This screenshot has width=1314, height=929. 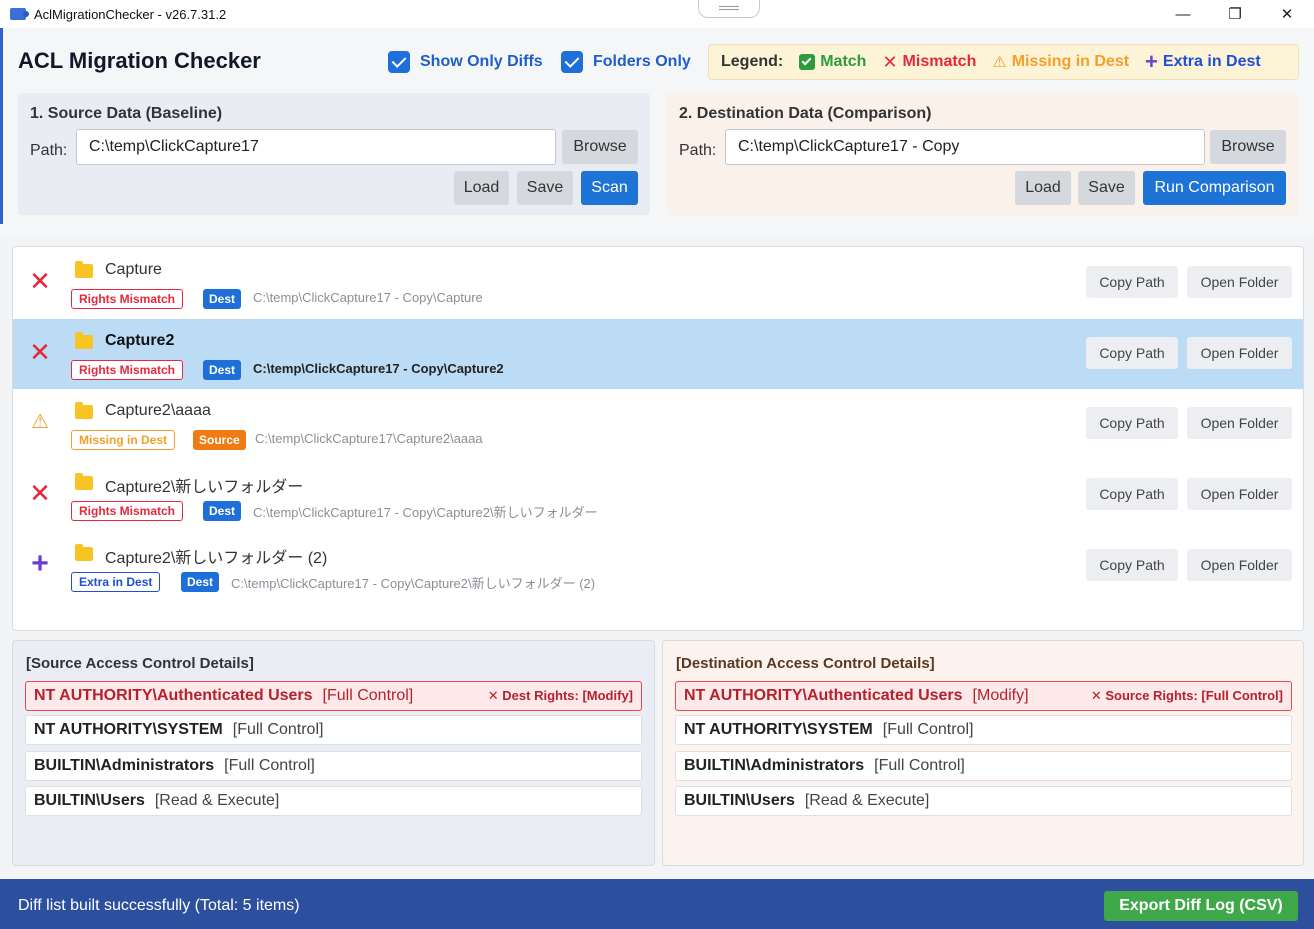 What do you see at coordinates (642, 61) in the screenshot?
I see `folders-only-label: Folders Only` at bounding box center [642, 61].